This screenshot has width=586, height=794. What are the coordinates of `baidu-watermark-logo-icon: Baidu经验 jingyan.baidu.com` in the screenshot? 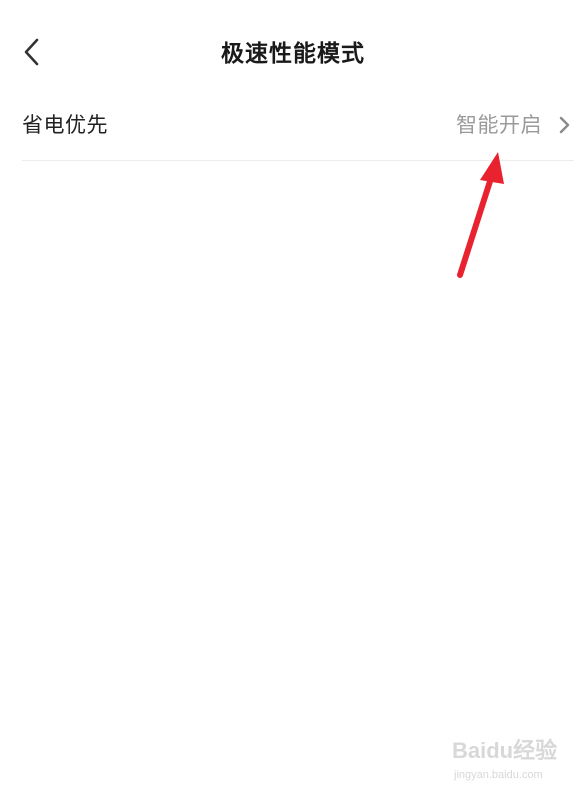 It's located at (504, 759).